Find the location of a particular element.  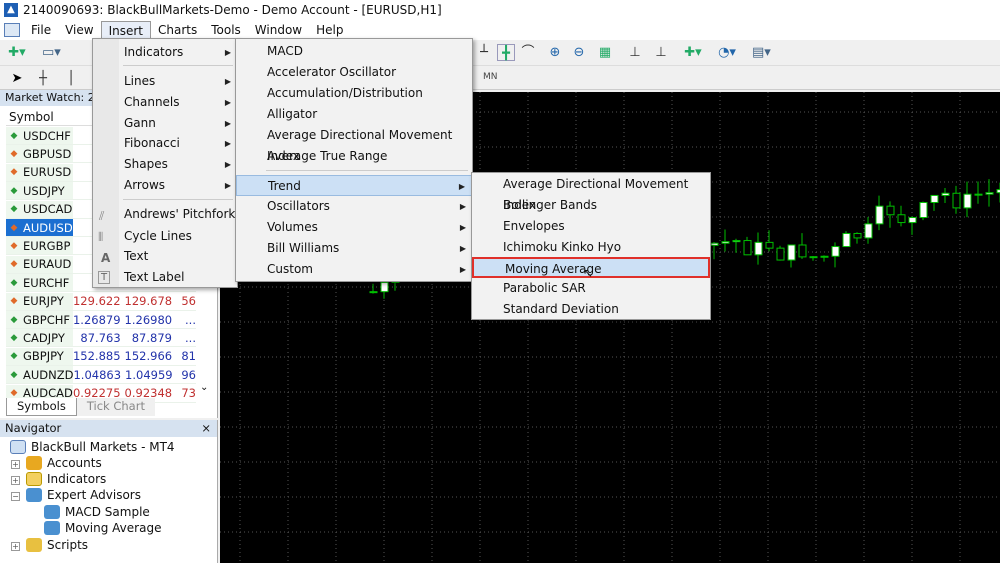

candlestick-icon: ╋ is located at coordinates (506, 52).